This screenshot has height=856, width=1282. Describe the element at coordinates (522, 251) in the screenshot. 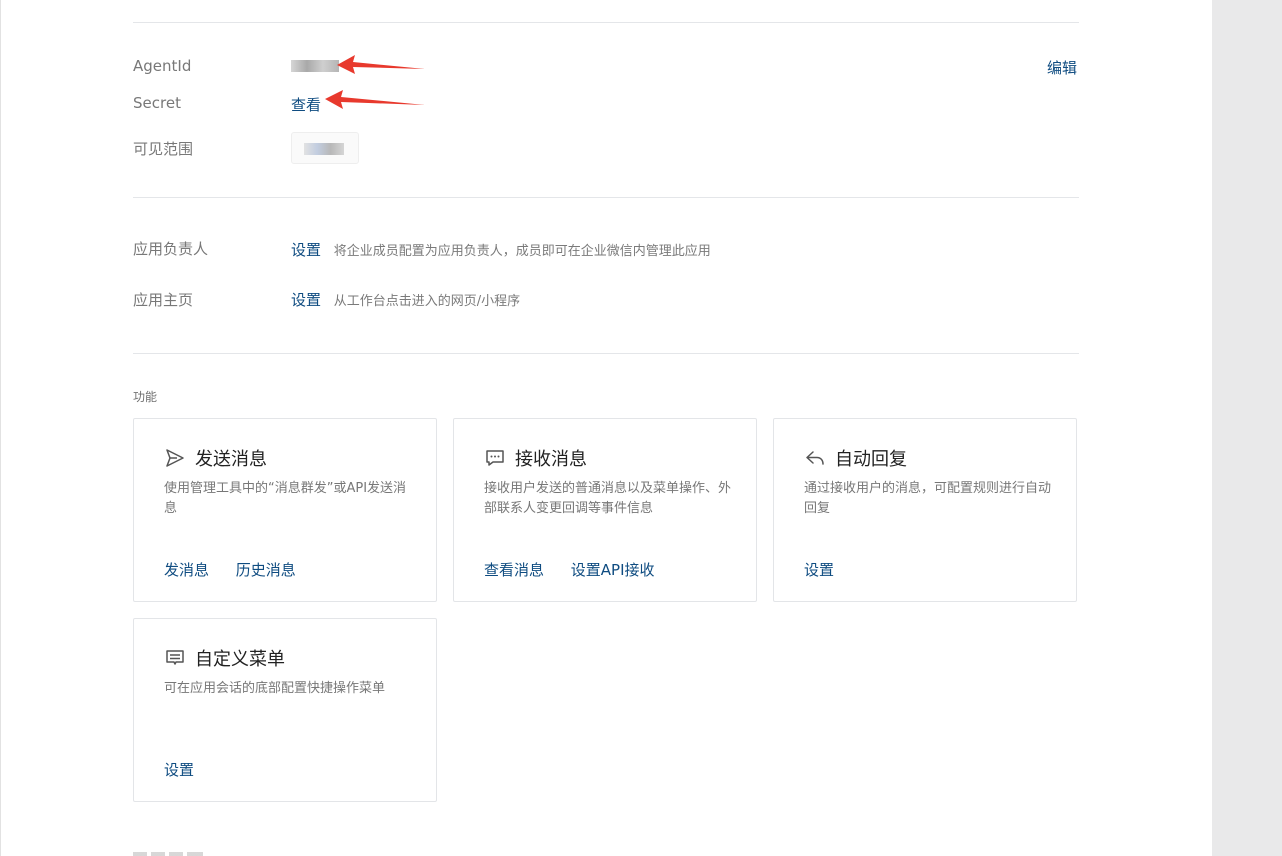

I see `owner-description: 将企业成员配置为应用负责人，成员即可在企业微信内管理此应用` at that location.